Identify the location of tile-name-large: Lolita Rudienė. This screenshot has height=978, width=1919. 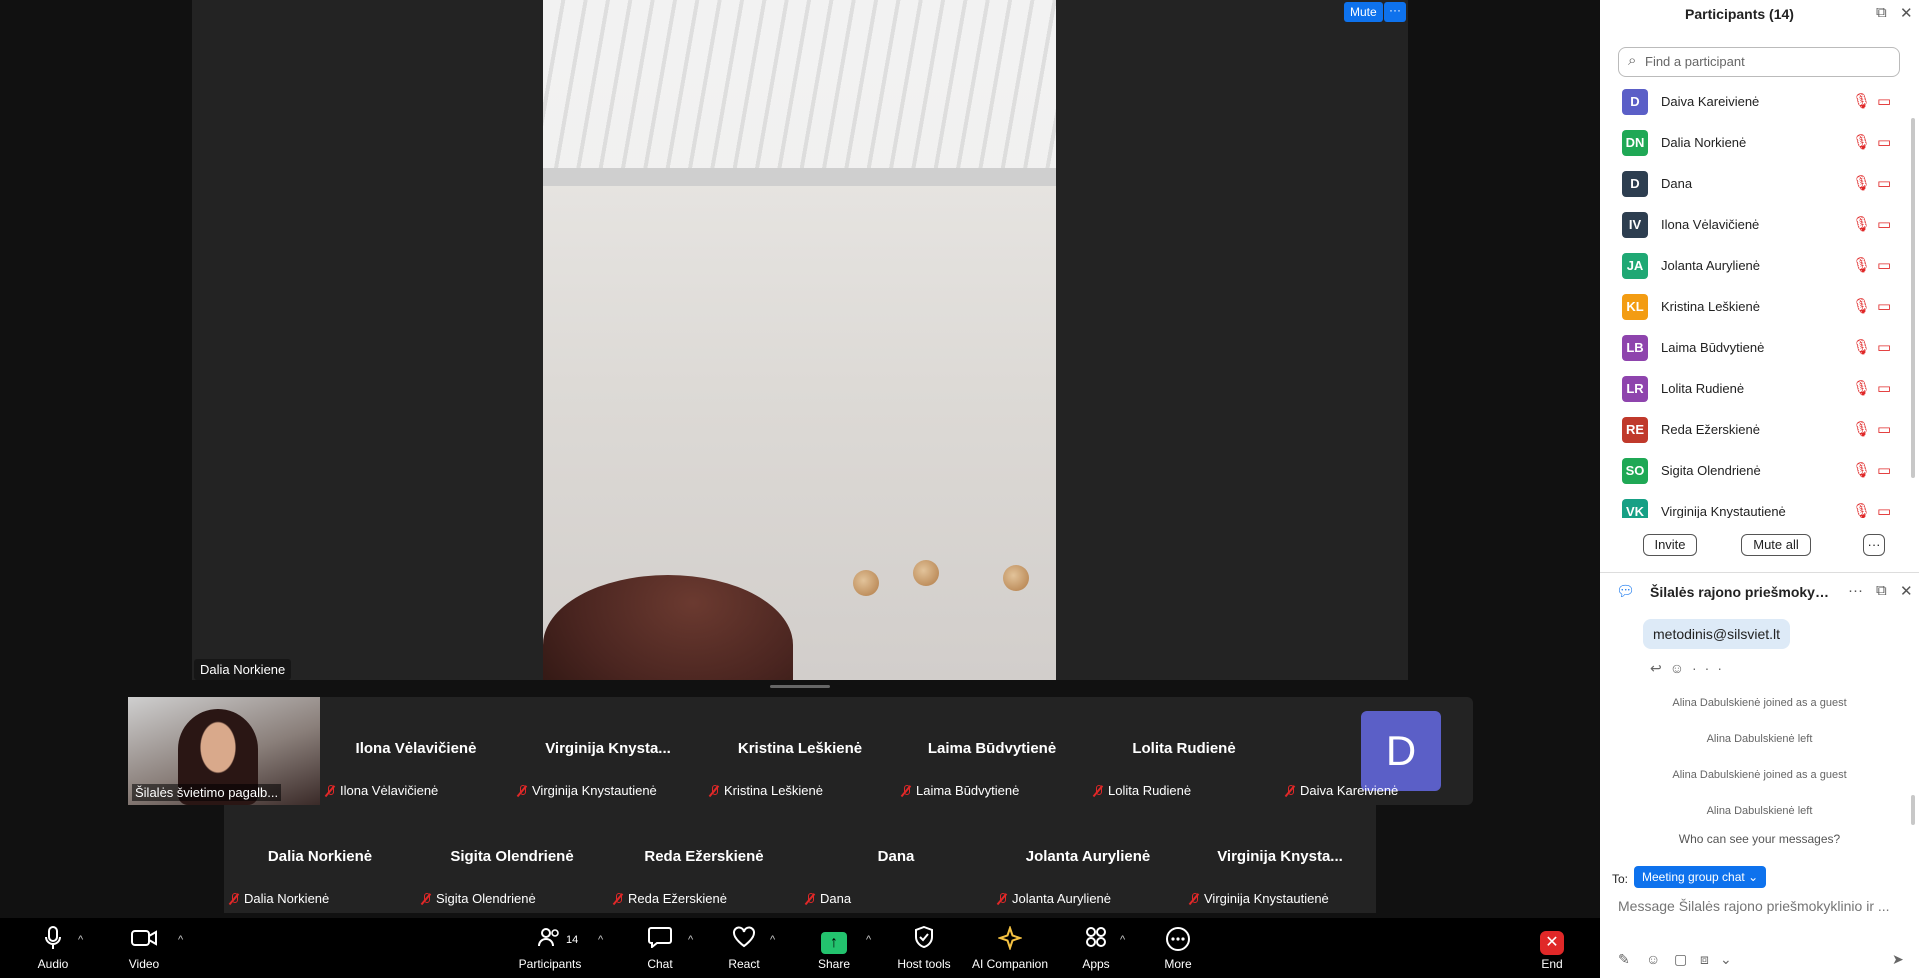
(1184, 748).